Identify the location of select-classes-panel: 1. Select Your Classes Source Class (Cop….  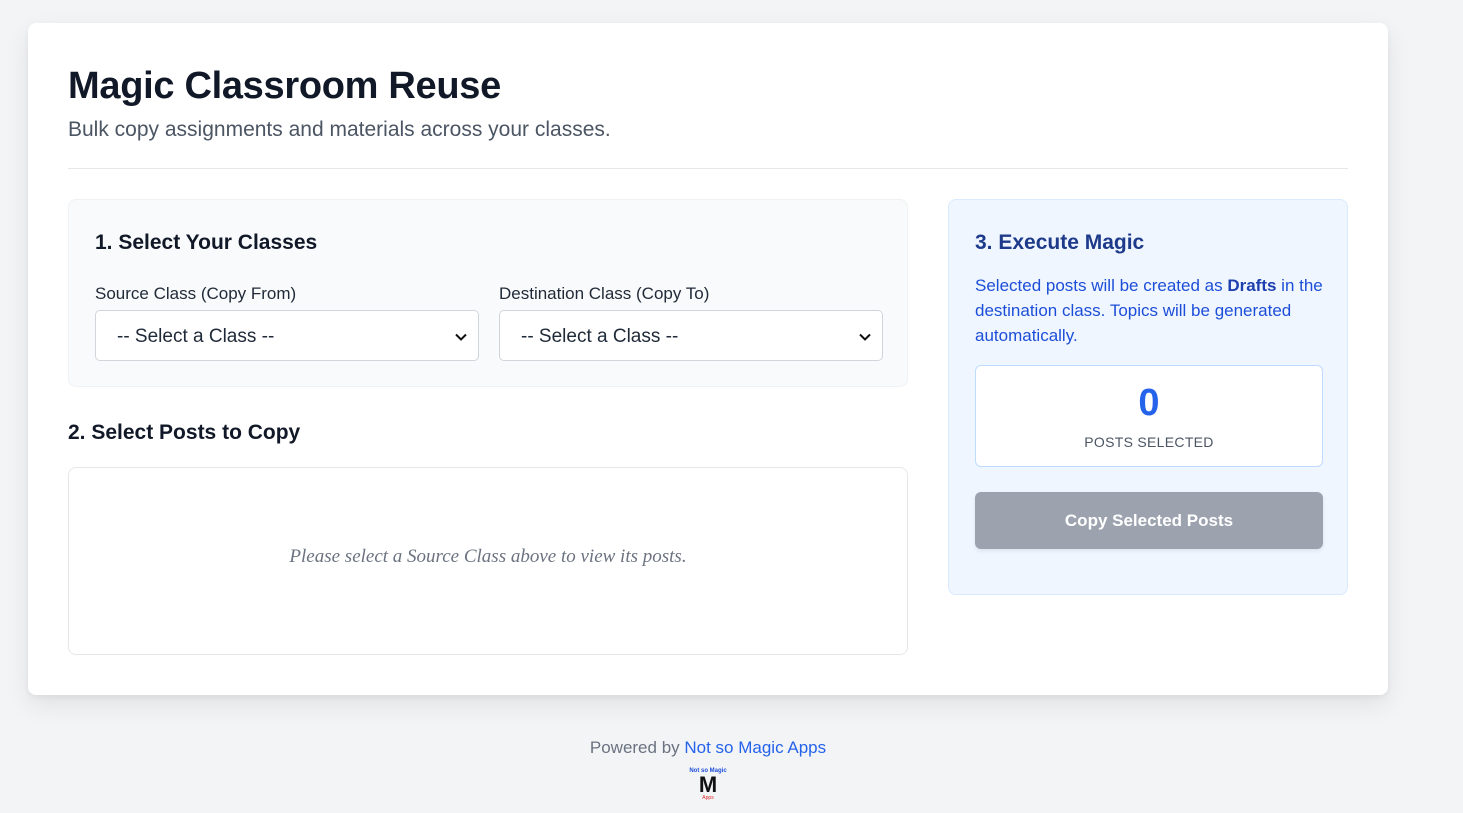
(488, 293).